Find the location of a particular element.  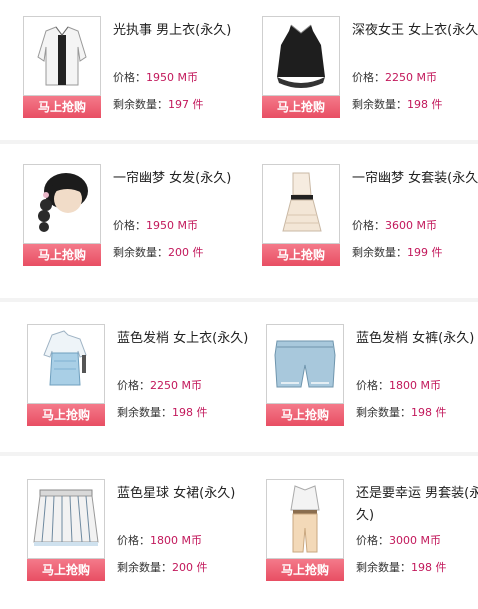

product-name: 蓝色发梢 女上衣(永久) is located at coordinates (183, 338).